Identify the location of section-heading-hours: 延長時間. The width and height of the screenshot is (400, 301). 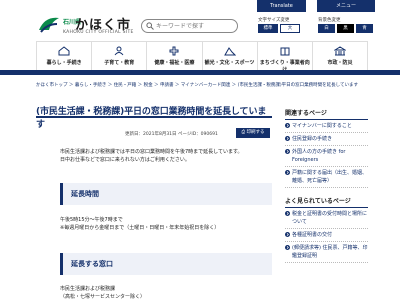
(166, 194).